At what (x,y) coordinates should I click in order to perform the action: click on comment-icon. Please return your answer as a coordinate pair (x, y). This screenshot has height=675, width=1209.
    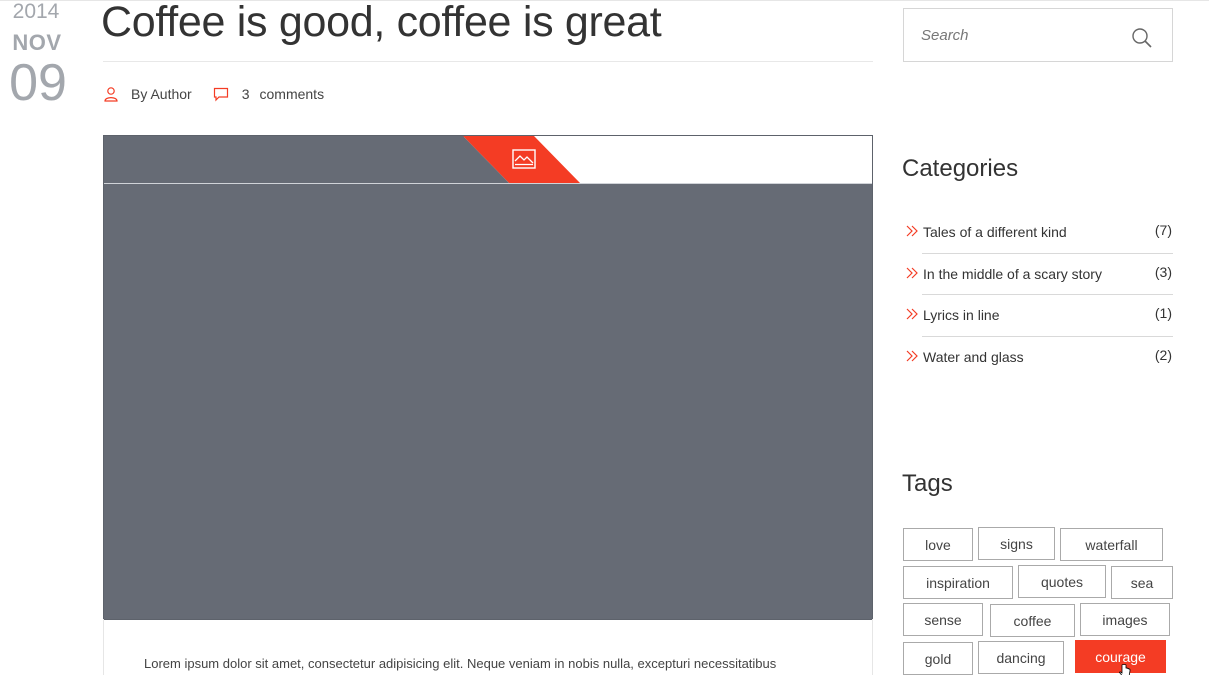
    Looking at the image, I should click on (221, 94).